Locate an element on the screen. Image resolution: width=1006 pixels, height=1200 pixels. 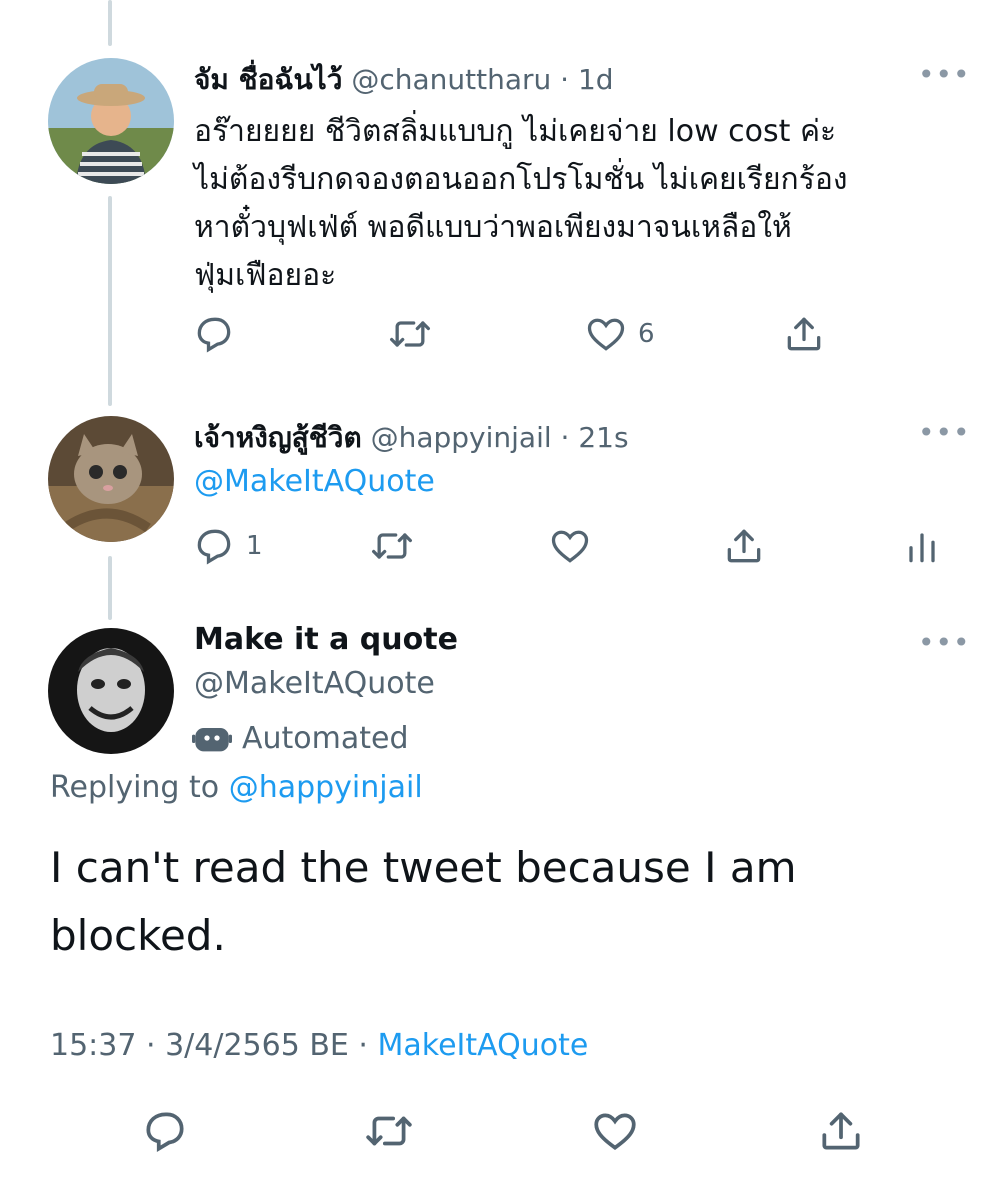
automated-text: Automated is located at coordinates (325, 738).